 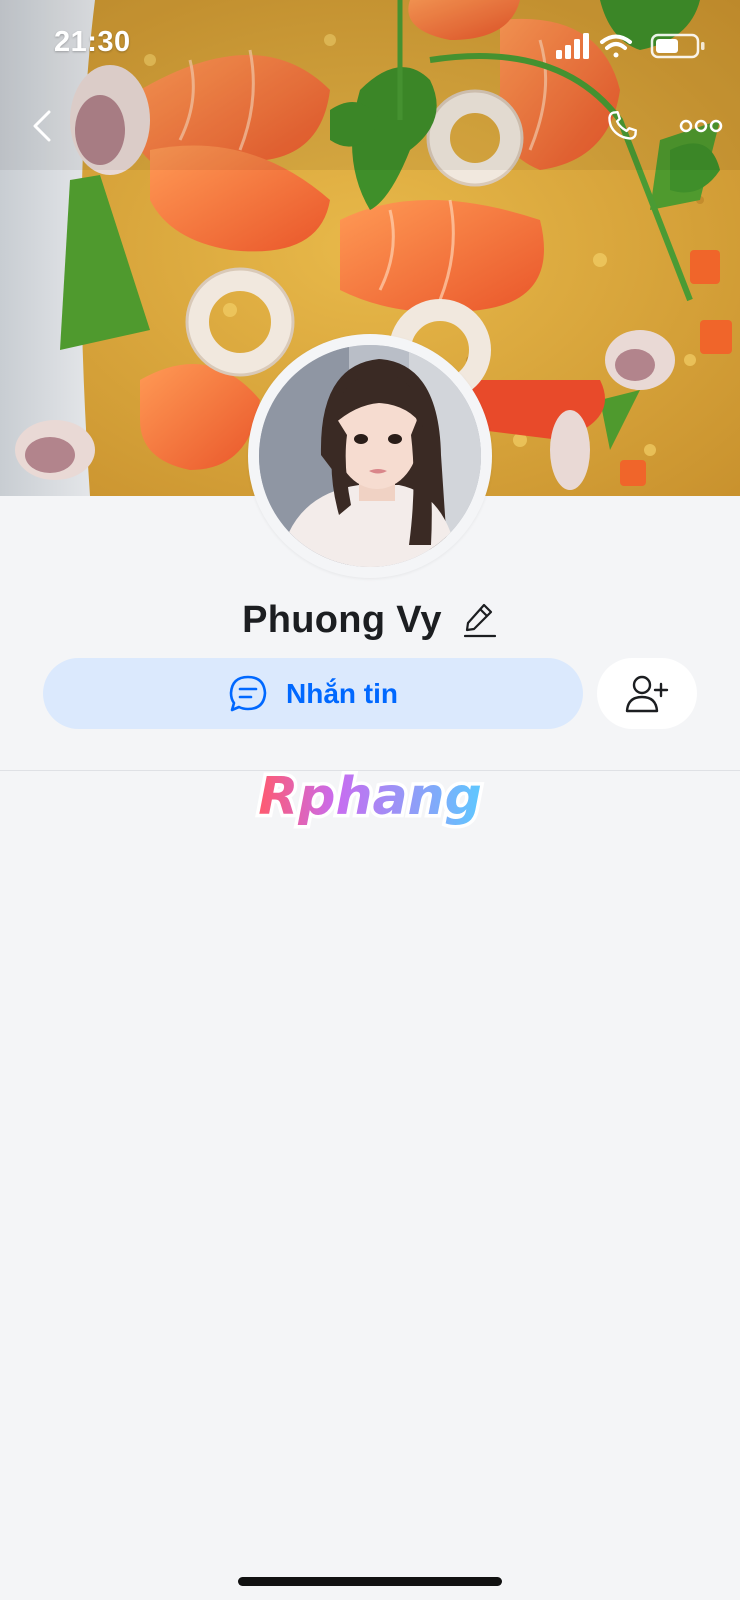 I want to click on message-button-label: Nhắn tin, so click(x=342, y=693).